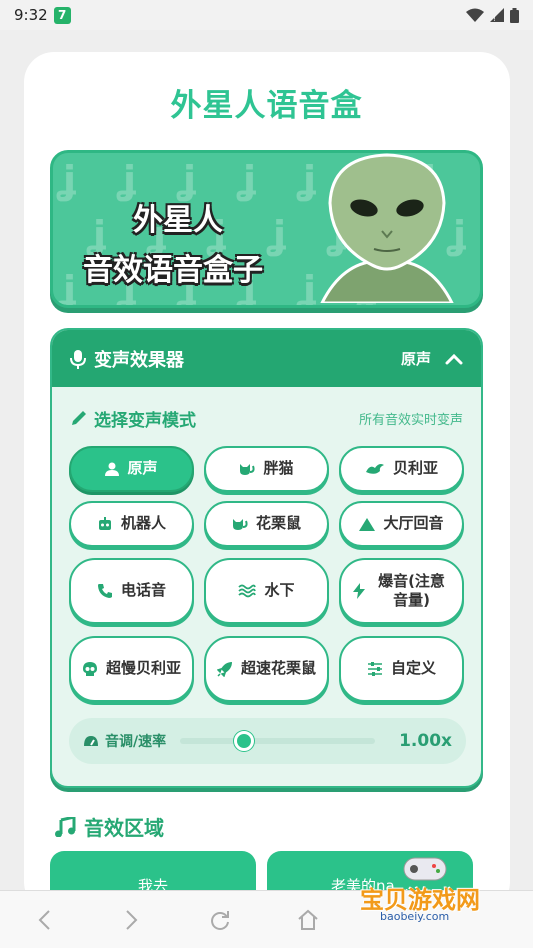 The width and height of the screenshot is (533, 948). What do you see at coordinates (415, 468) in the screenshot?
I see `mode-label: 贝利亚` at bounding box center [415, 468].